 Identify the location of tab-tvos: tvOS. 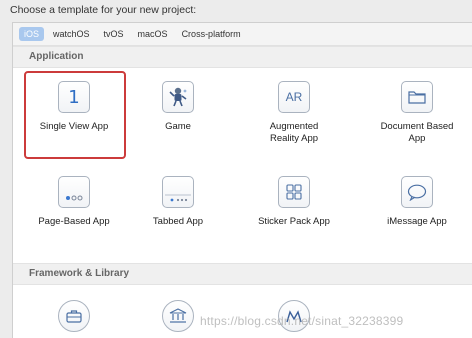
(114, 34).